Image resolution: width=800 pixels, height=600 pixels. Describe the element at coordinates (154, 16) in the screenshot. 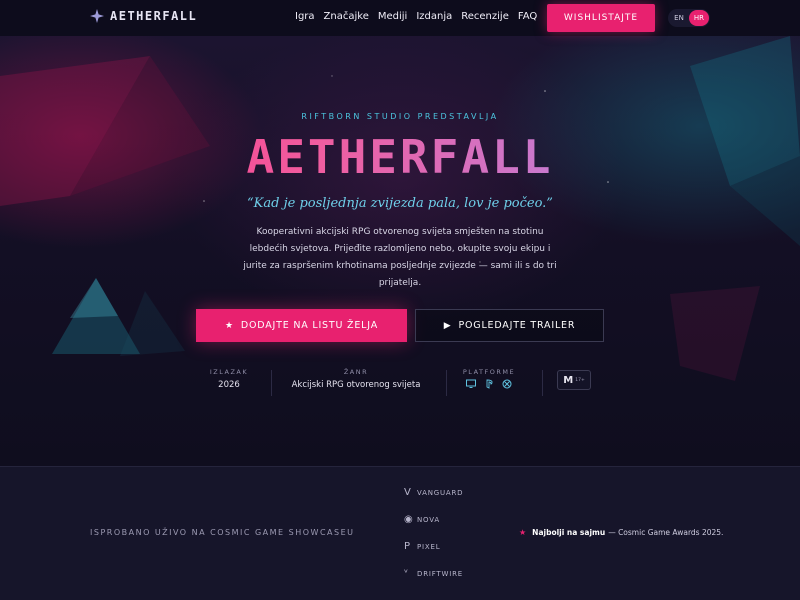

I see `logo-text: AETHERFALL` at that location.